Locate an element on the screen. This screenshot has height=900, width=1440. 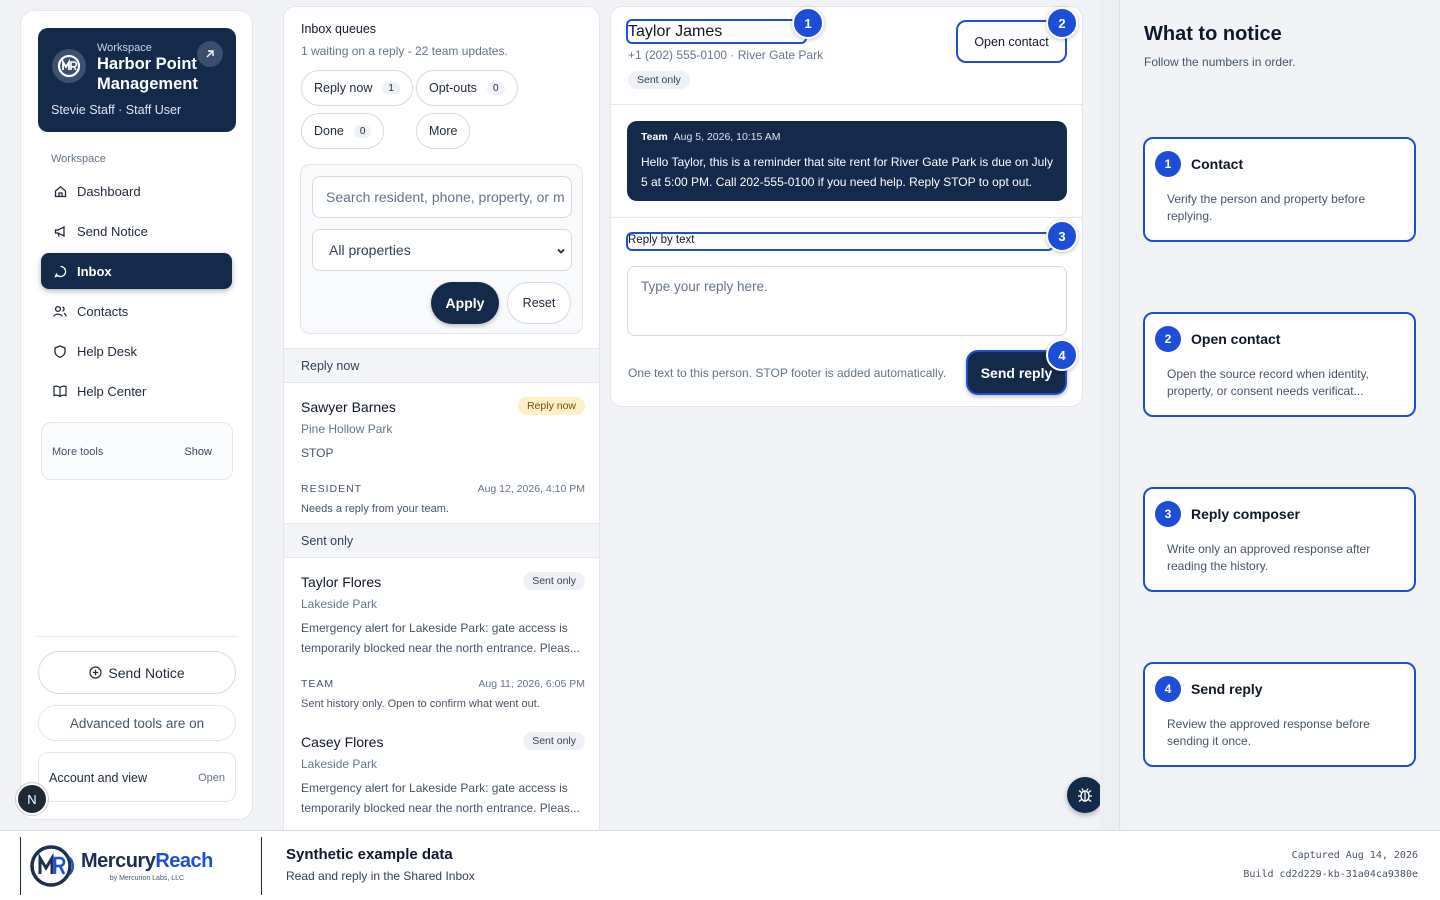
sender-role: RESIDENT is located at coordinates (332, 489).